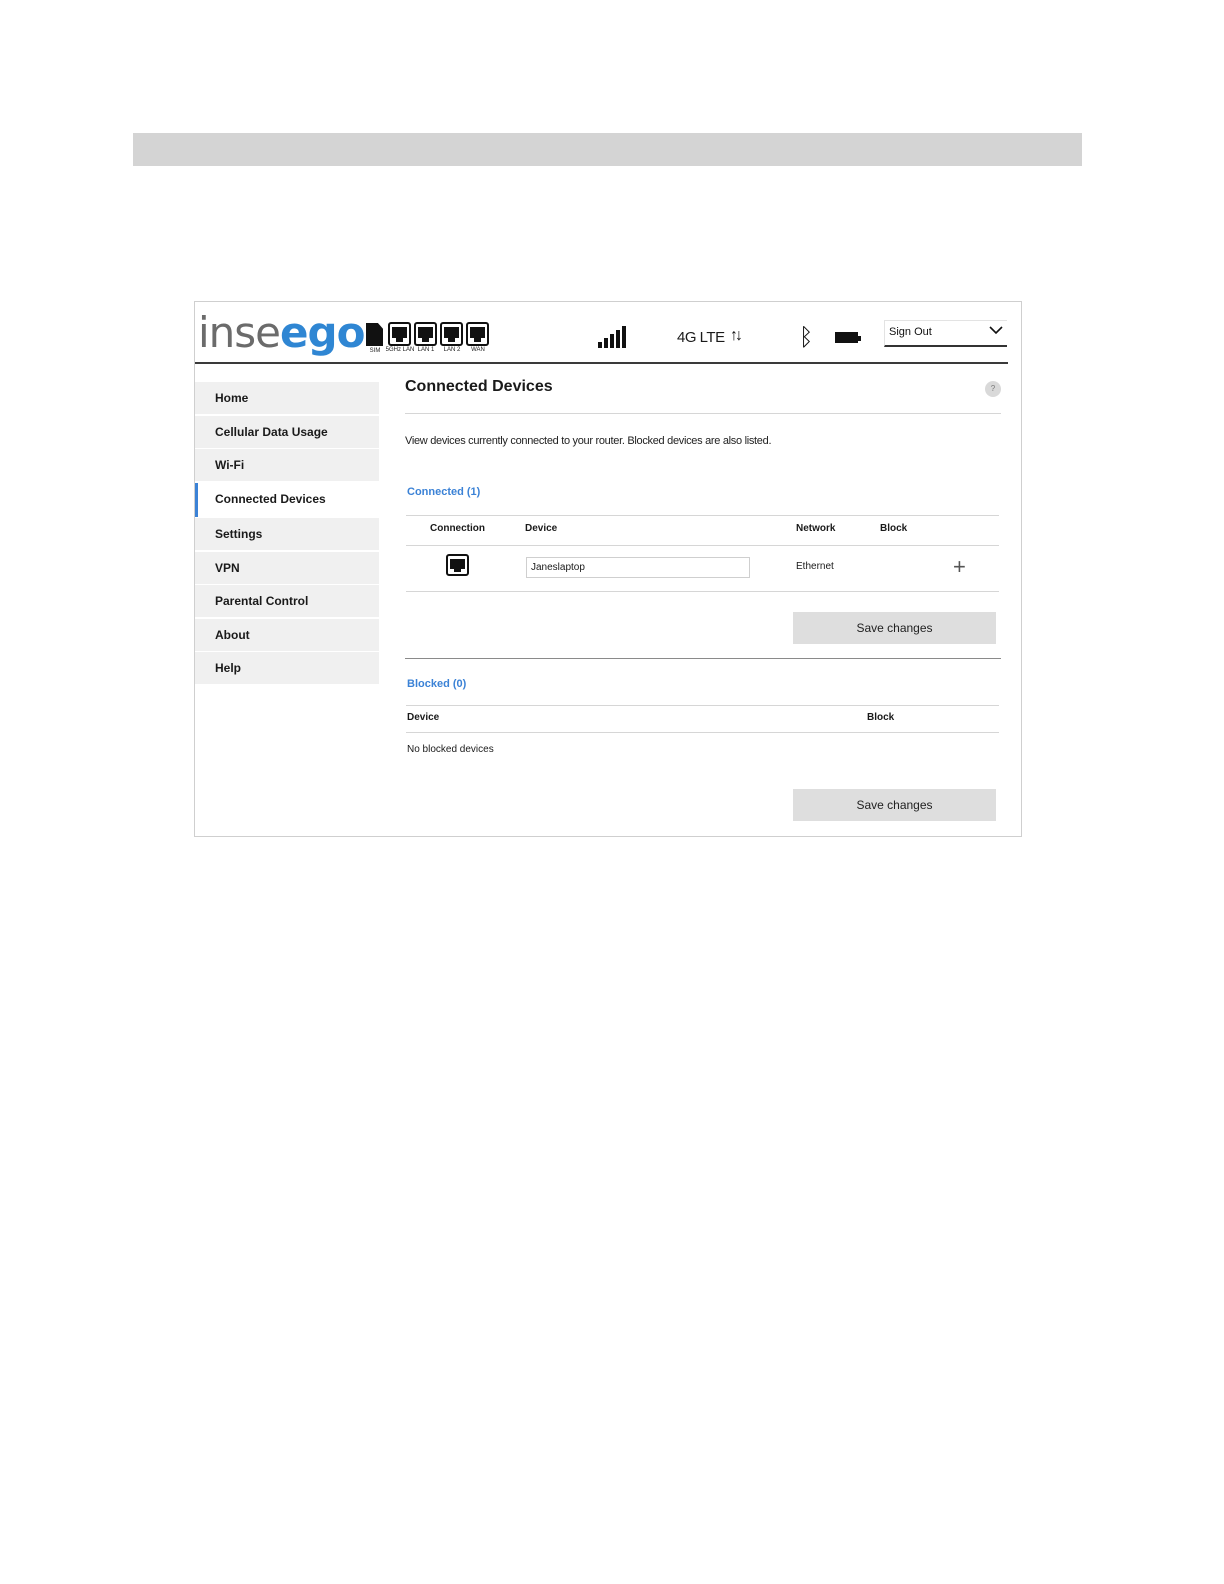 This screenshot has height=1584, width=1224. I want to click on sidebar-item-settings: Settings, so click(287, 534).